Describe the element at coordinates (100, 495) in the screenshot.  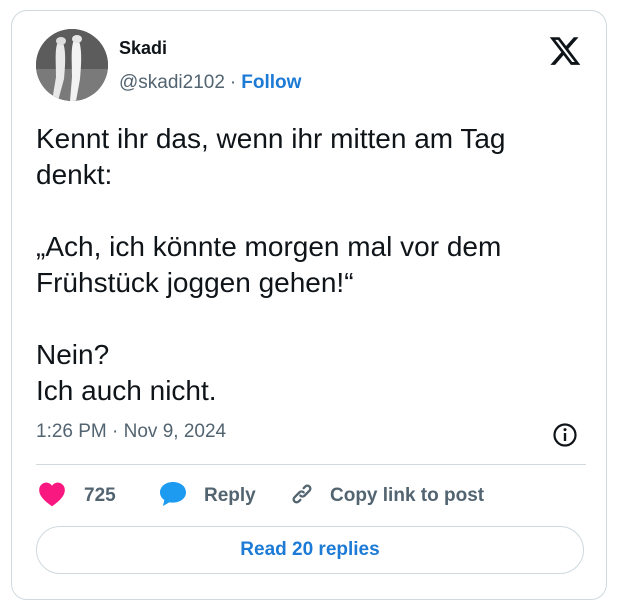
I see `like-count: 725` at that location.